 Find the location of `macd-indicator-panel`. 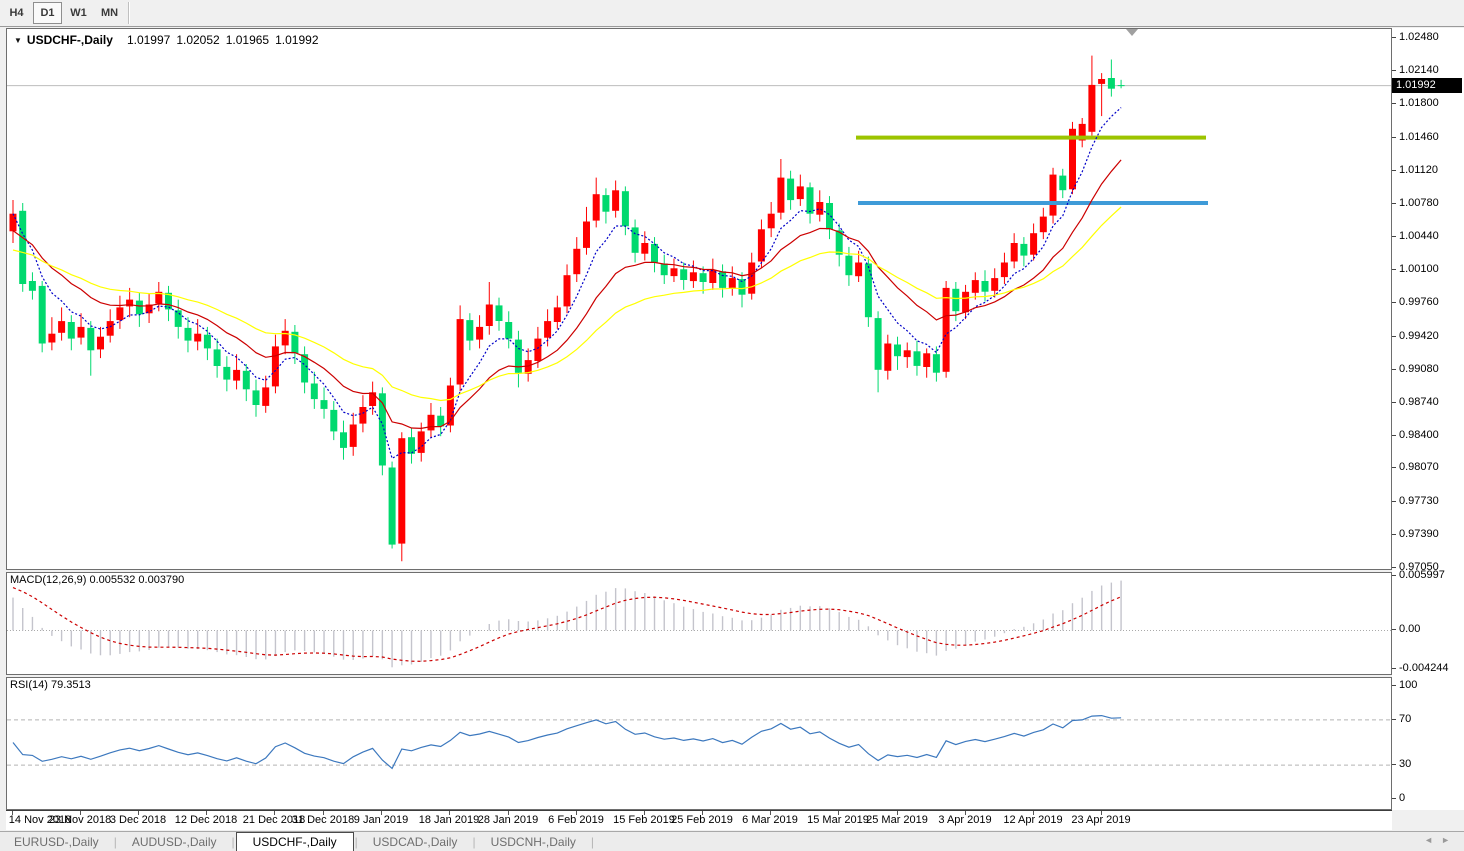

macd-indicator-panel is located at coordinates (699, 623).